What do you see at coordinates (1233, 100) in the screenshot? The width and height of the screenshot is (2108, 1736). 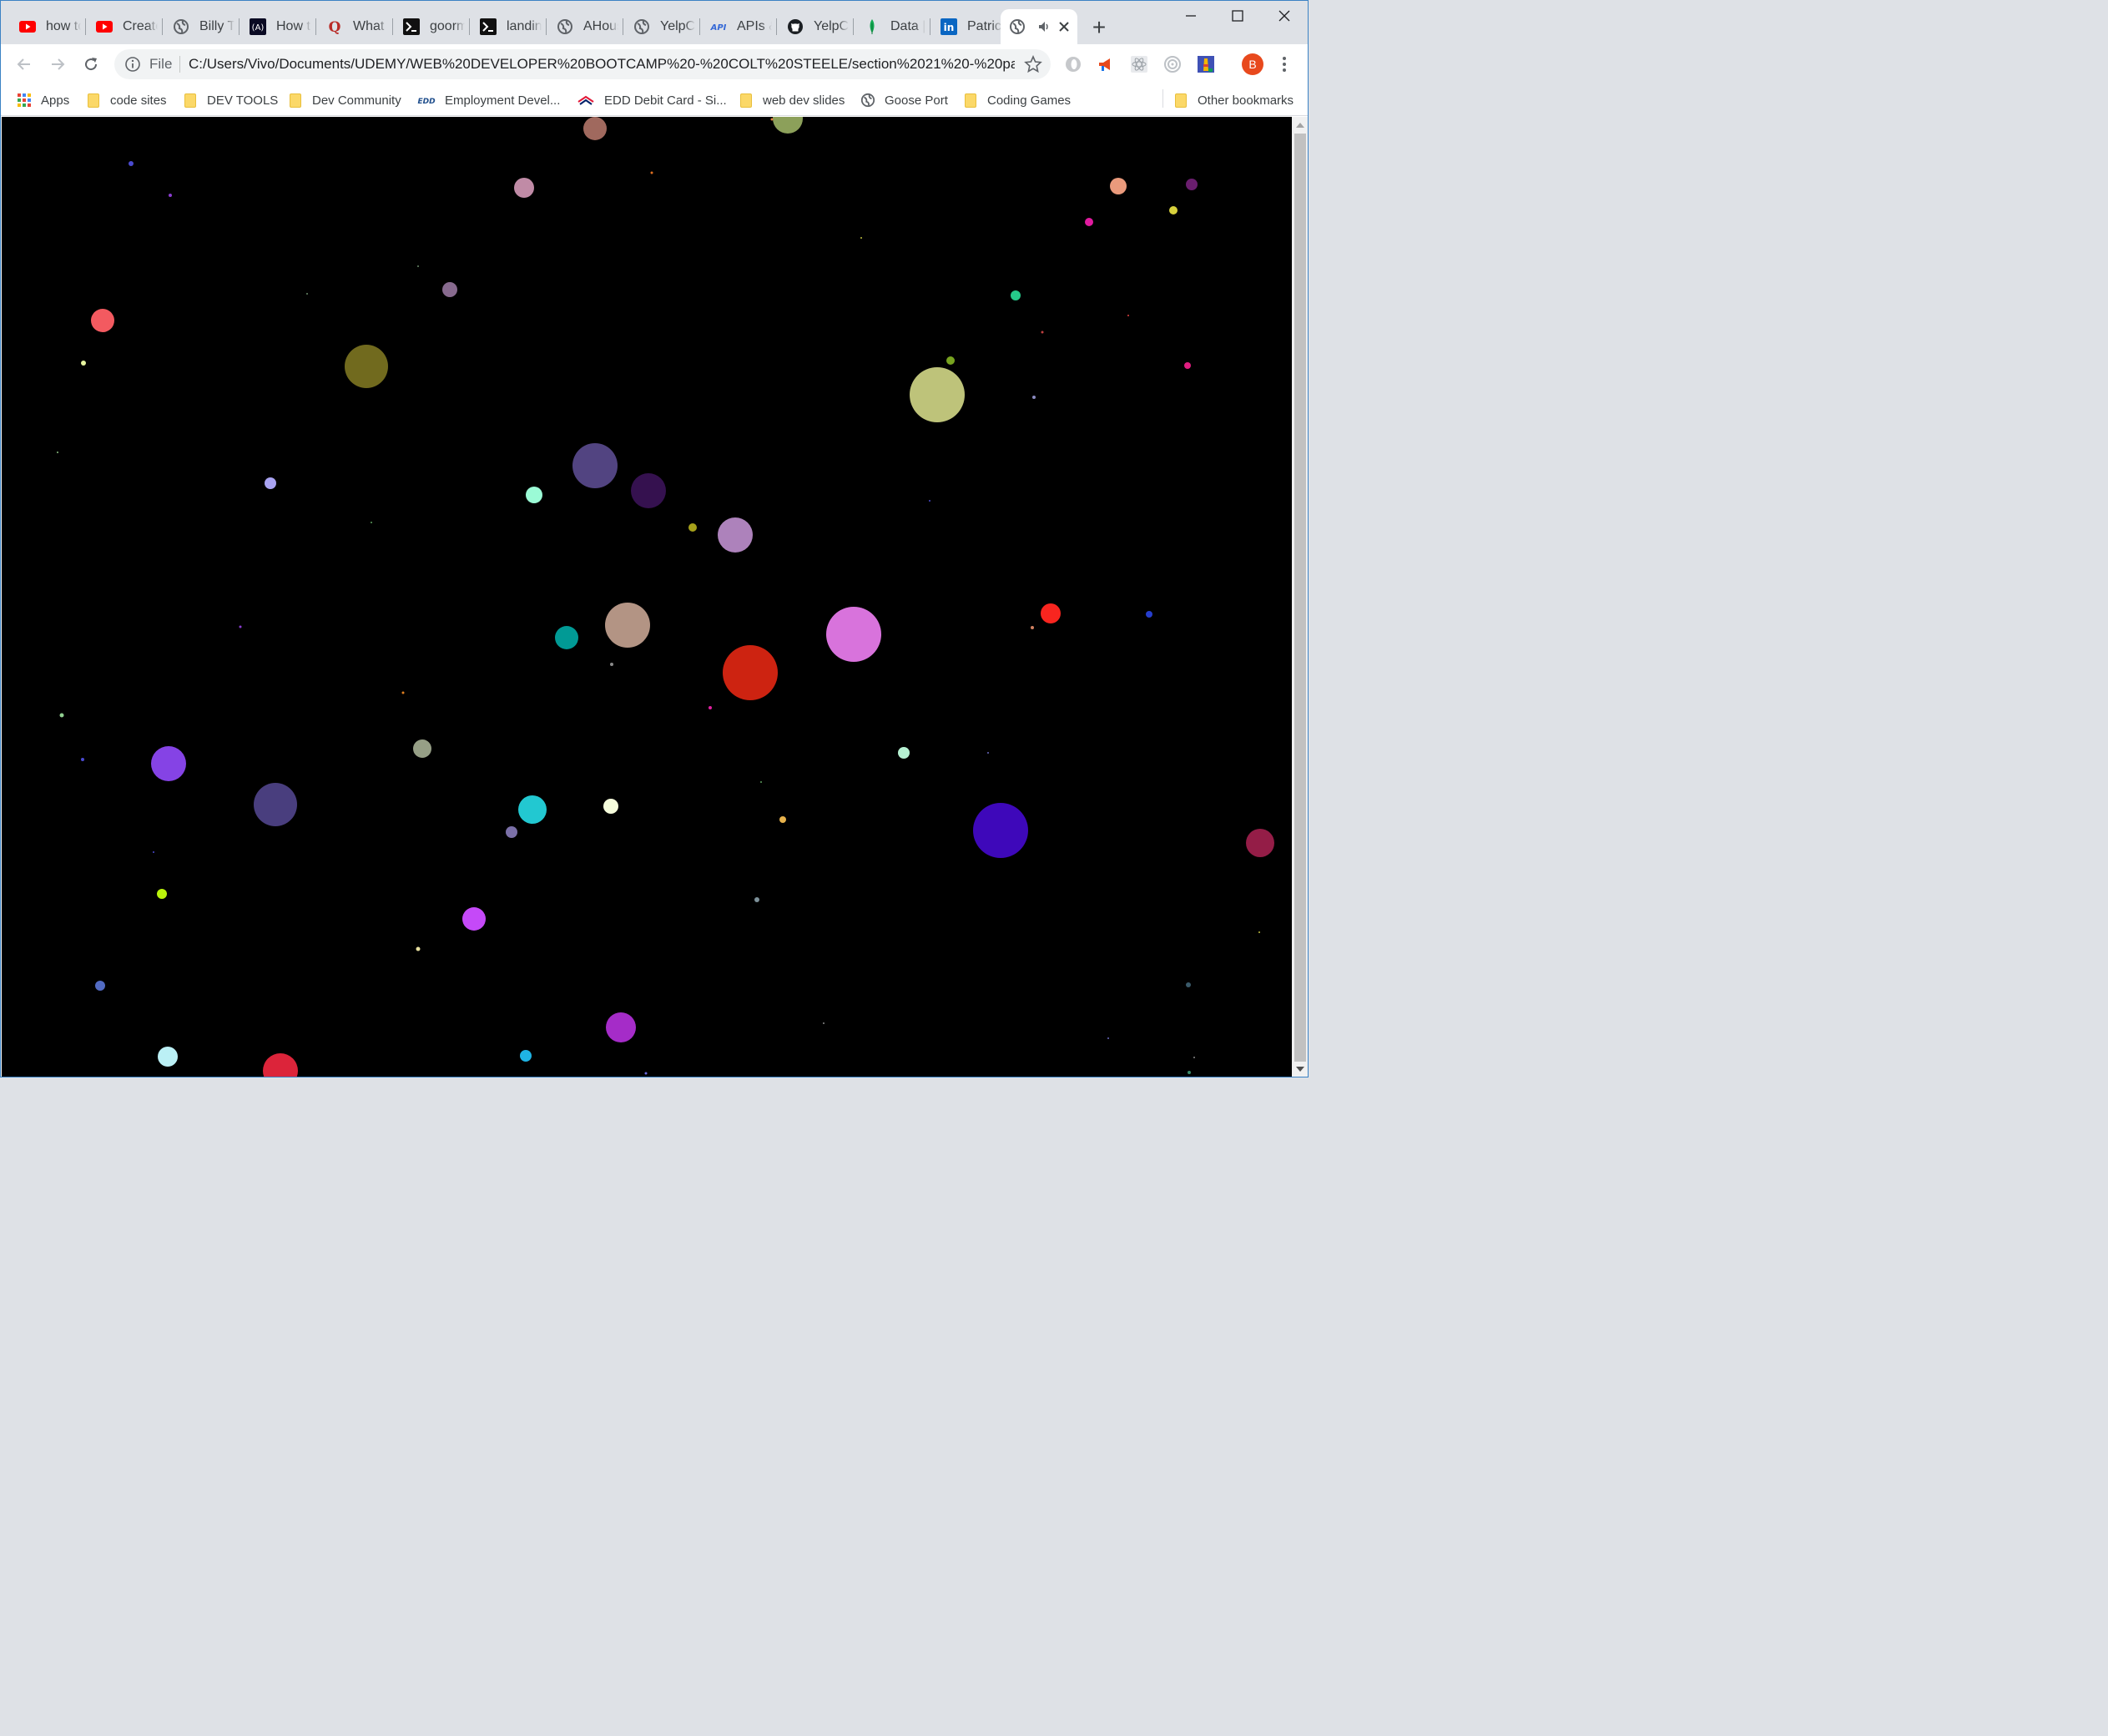 I see `bookmark-other-bookmarks: Other bookmarks` at bounding box center [1233, 100].